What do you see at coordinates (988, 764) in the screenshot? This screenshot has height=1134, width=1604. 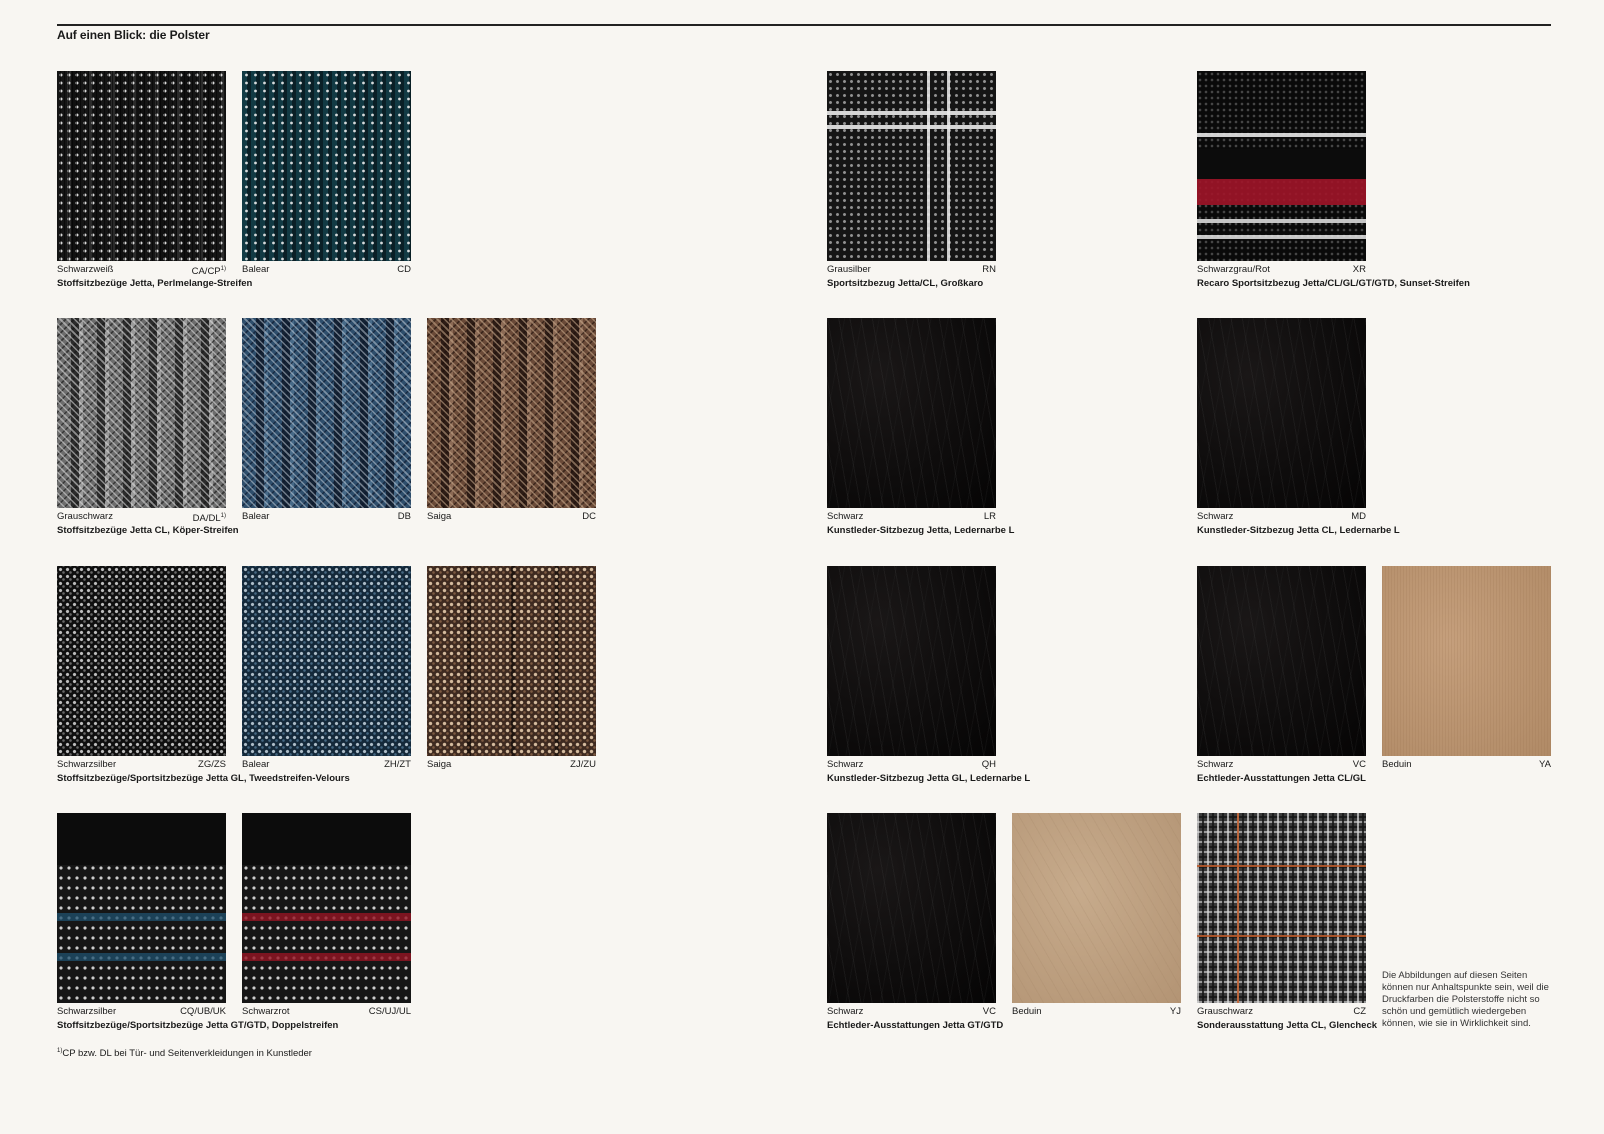 I see `color-code: QH` at bounding box center [988, 764].